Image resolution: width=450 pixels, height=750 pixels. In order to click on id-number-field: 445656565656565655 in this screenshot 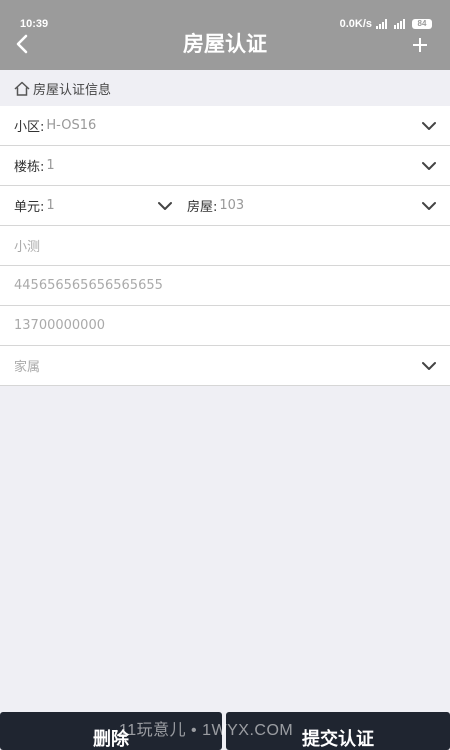, I will do `click(225, 286)`.